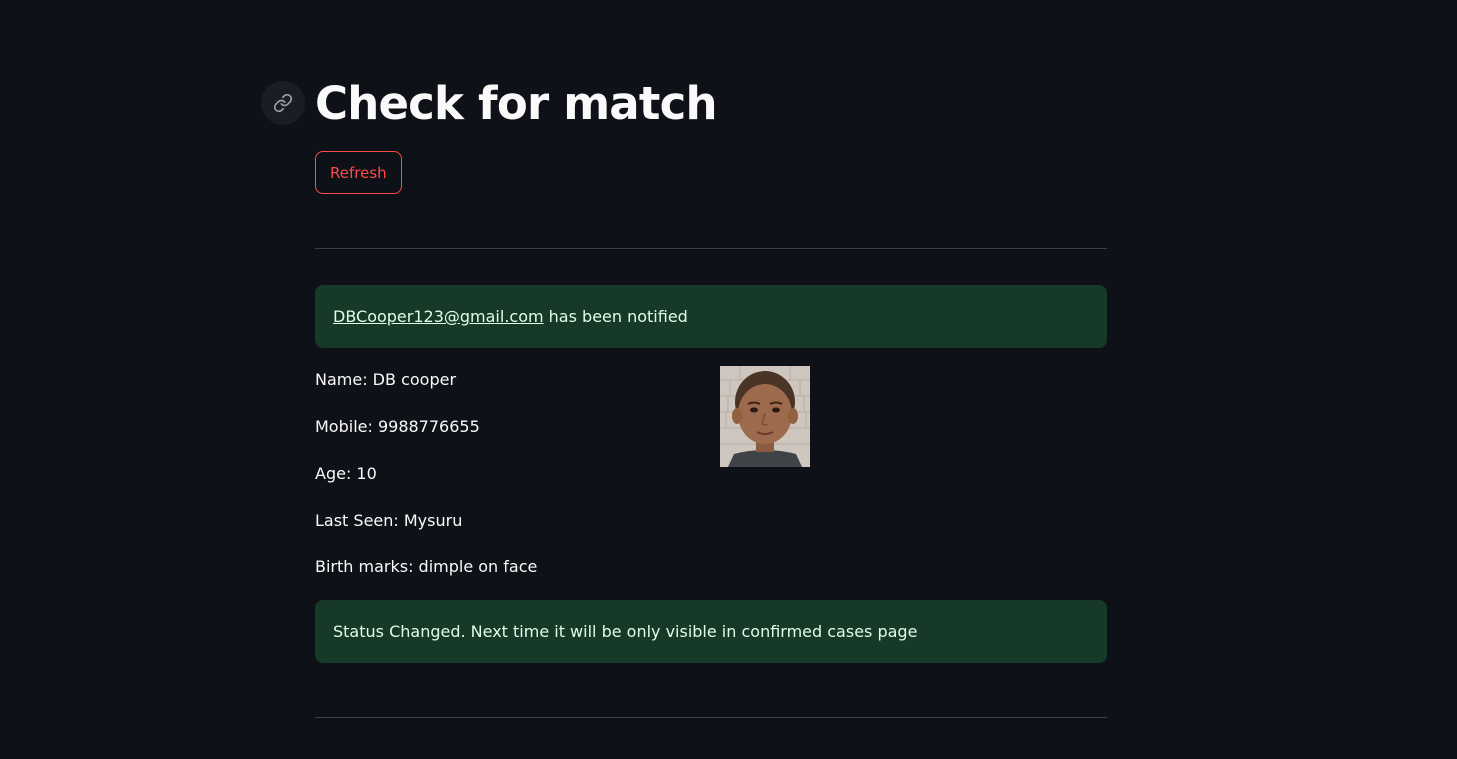 The height and width of the screenshot is (759, 1457). What do you see at coordinates (711, 316) in the screenshot?
I see `notification-alert: DBCooper123@gmail.com has been notified` at bounding box center [711, 316].